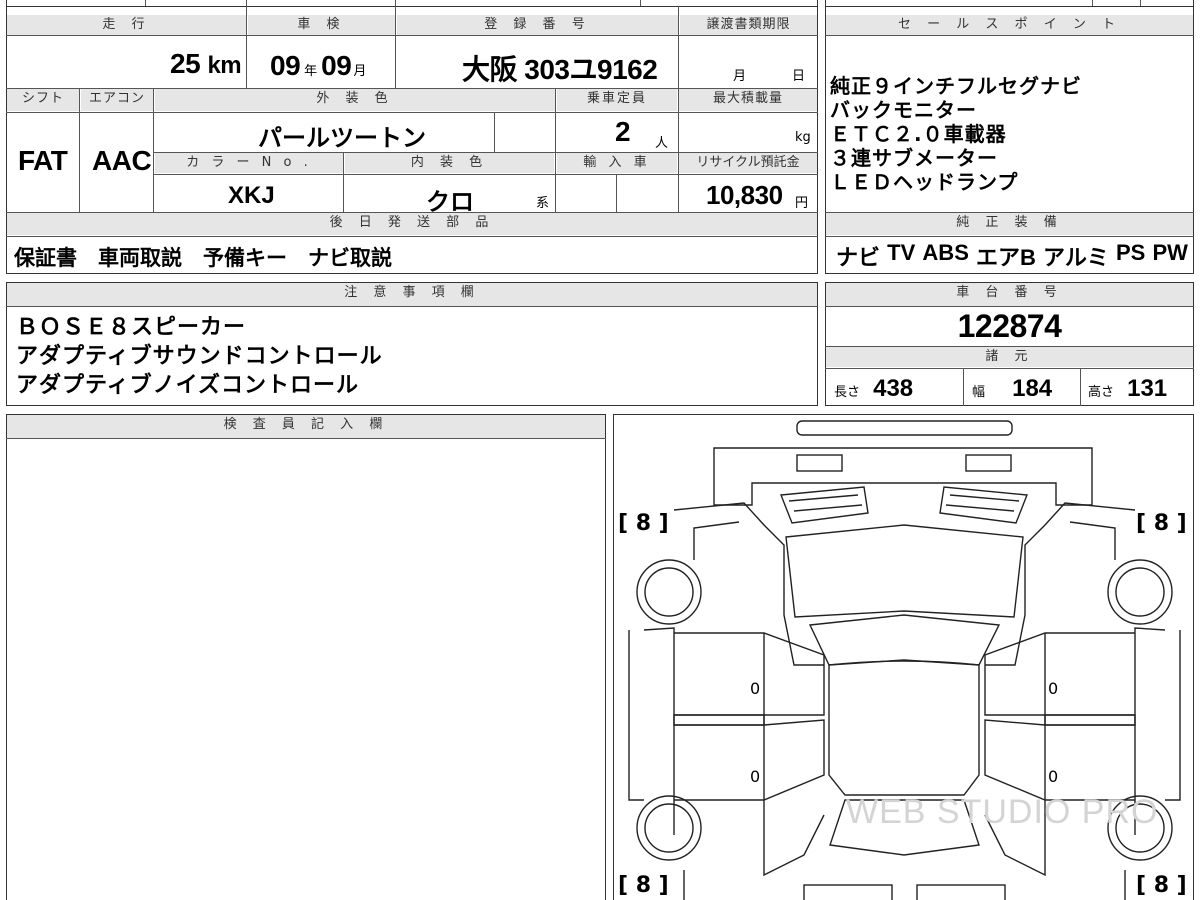 The image size is (1200, 900). I want to click on recycle-fee-unit: 円, so click(802, 203).